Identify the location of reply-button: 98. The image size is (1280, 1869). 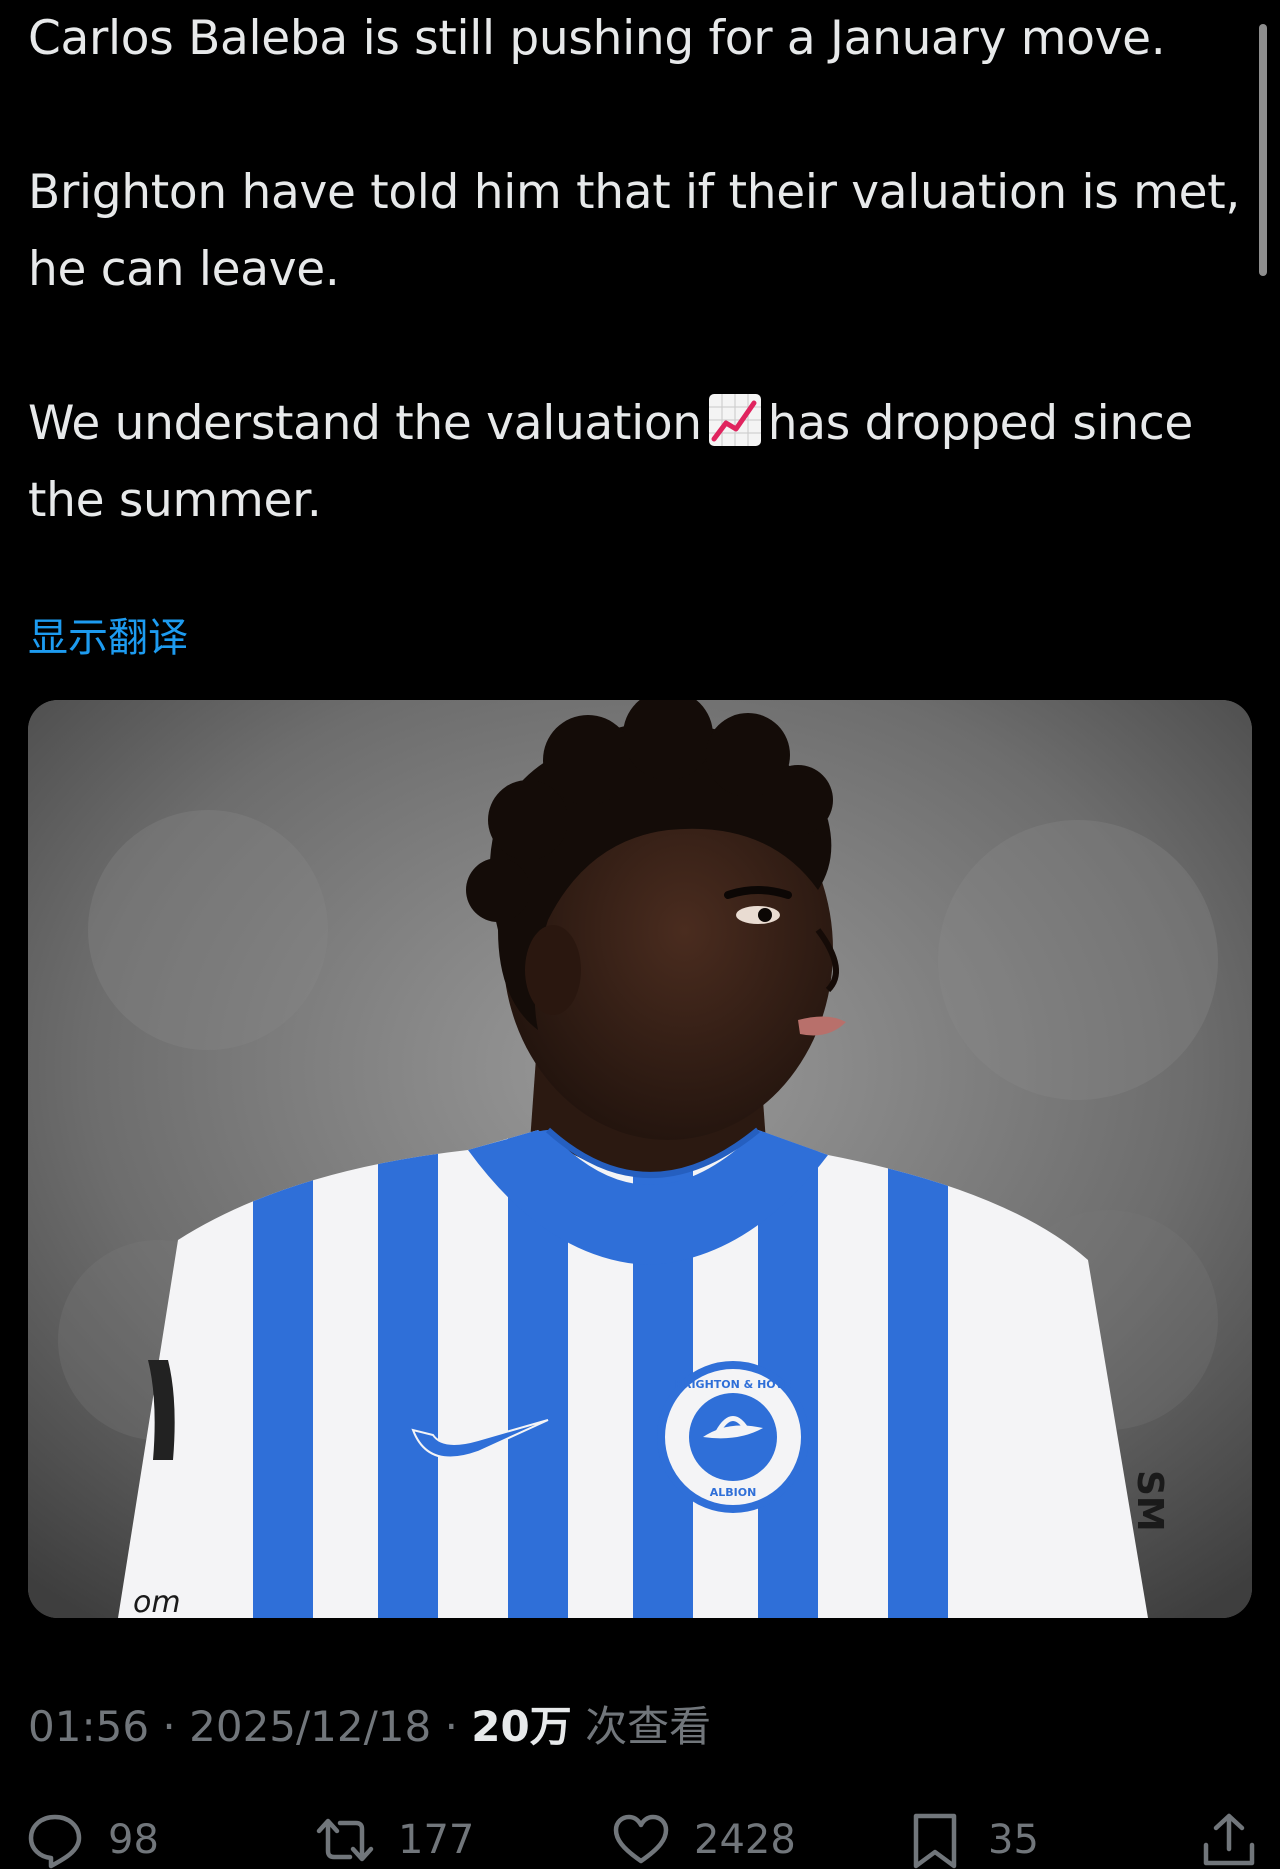
(92, 1840).